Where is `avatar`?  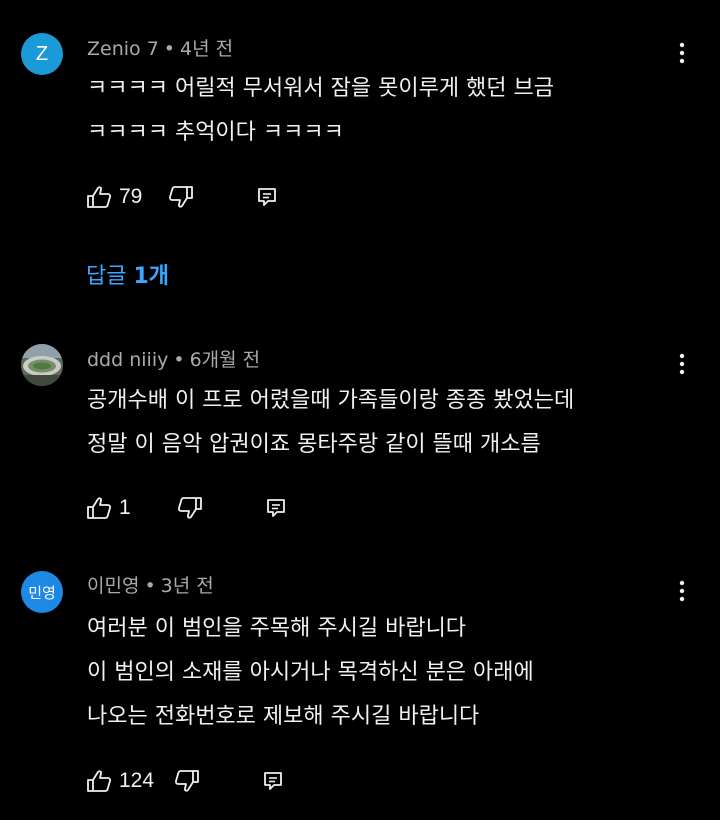 avatar is located at coordinates (42, 365).